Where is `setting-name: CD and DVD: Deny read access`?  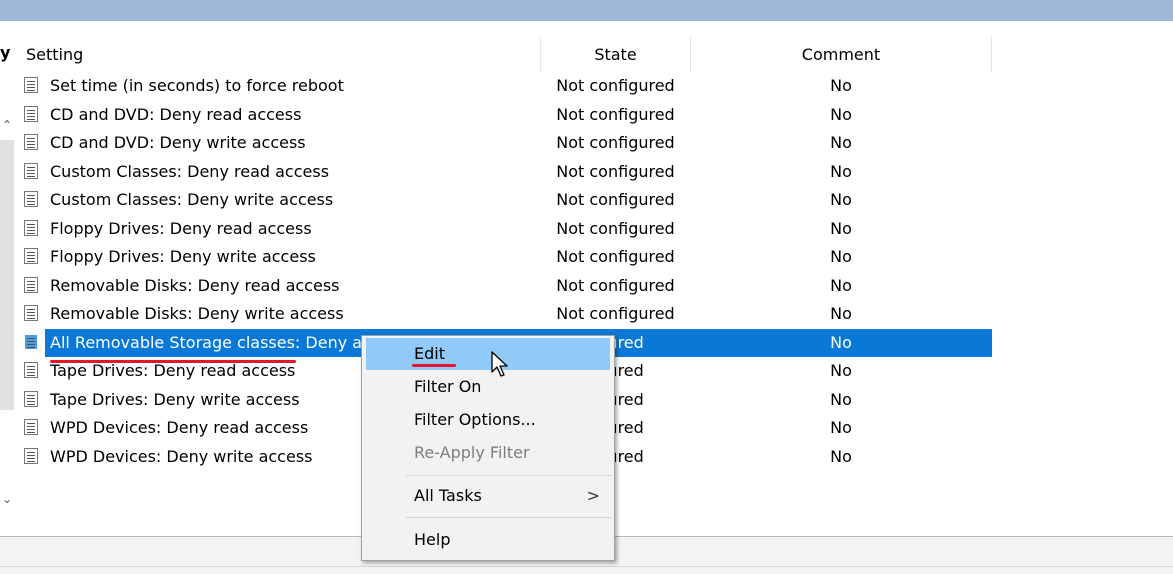 setting-name: CD and DVD: Deny read access is located at coordinates (176, 114).